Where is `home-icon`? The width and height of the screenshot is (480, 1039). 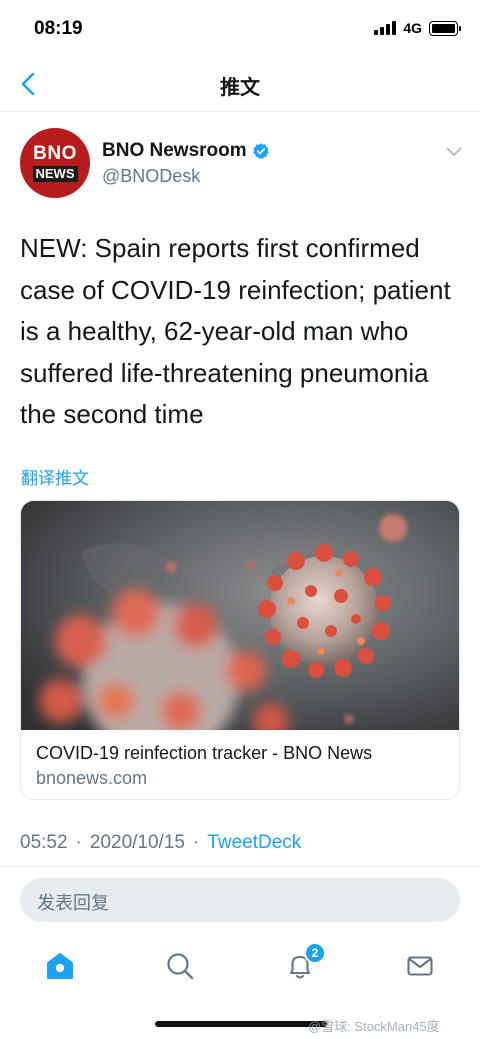 home-icon is located at coordinates (60, 966).